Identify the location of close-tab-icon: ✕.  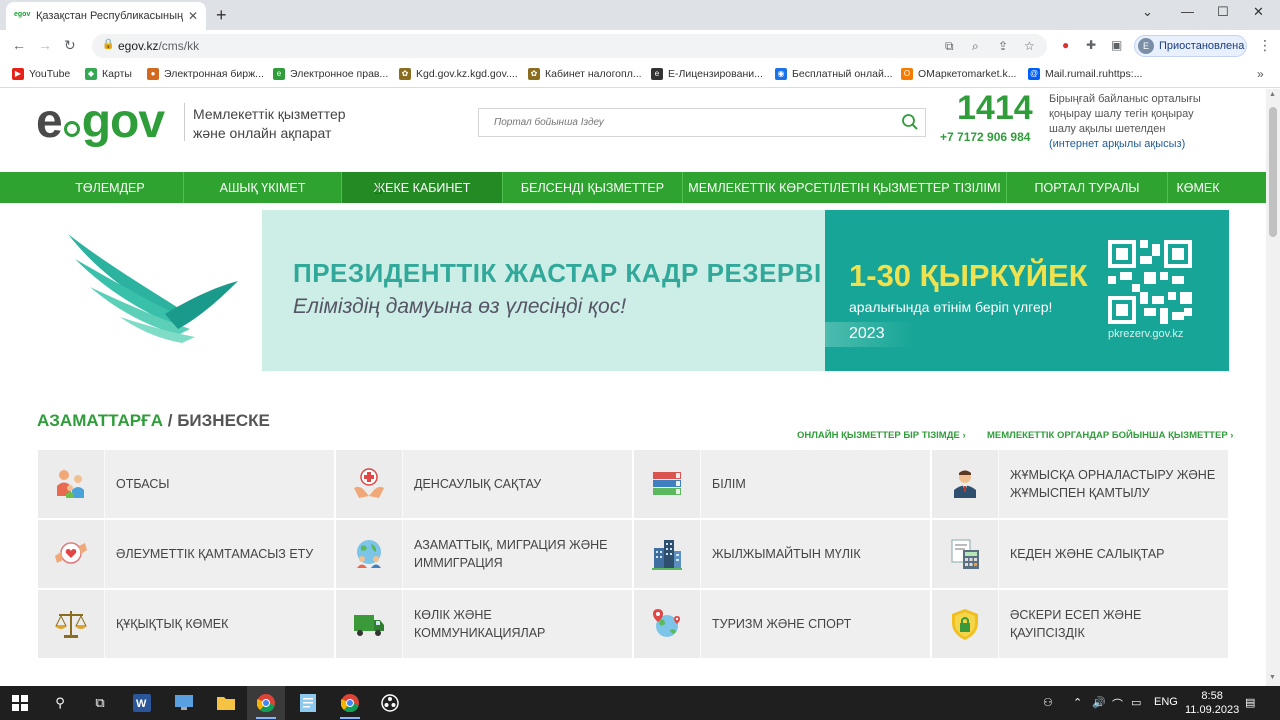
(193, 16).